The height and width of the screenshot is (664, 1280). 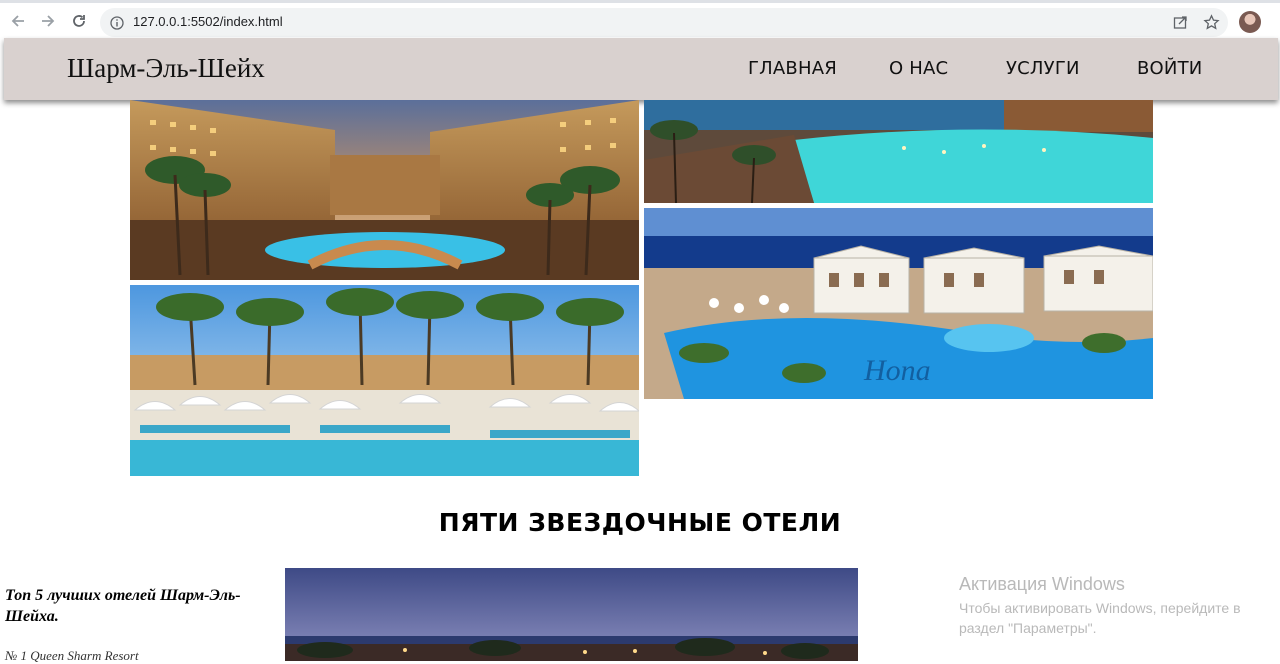 I want to click on section-title: ПЯТИ ЗВЕЗДОЧНЫЕ ОТЕЛИ, so click(x=640, y=522).